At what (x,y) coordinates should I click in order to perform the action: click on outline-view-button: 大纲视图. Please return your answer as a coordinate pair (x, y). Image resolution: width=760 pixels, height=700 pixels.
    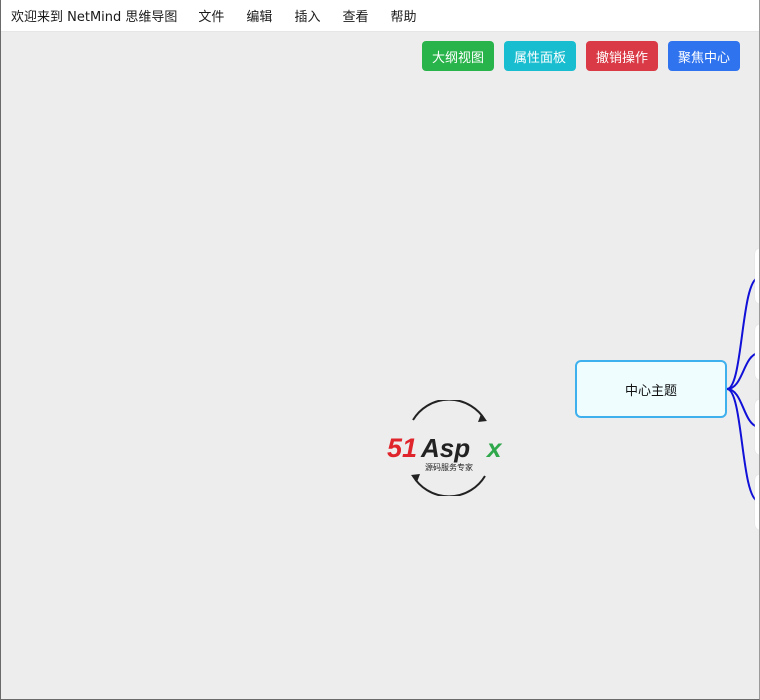
    Looking at the image, I should click on (457, 56).